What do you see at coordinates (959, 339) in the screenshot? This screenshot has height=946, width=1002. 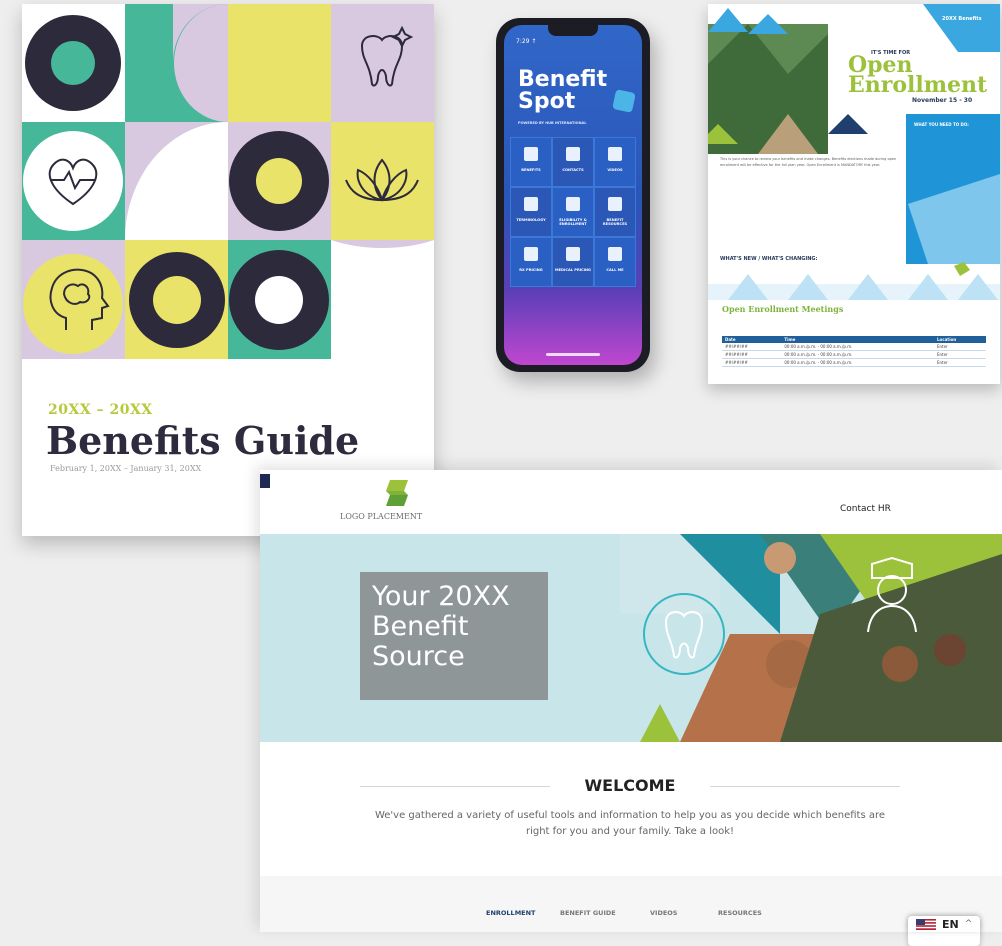 I see `table-header: Location` at bounding box center [959, 339].